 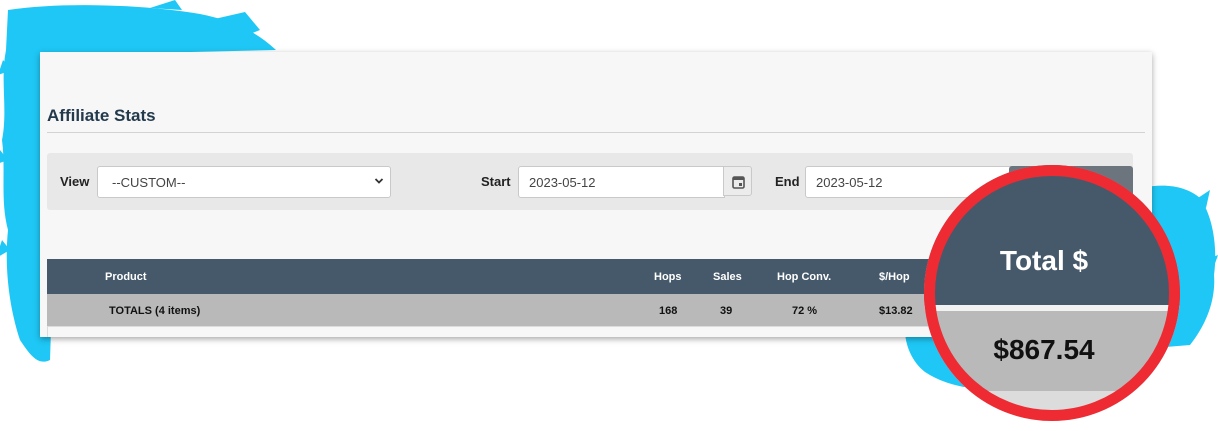 I want to click on table-left-border, so click(x=47, y=331).